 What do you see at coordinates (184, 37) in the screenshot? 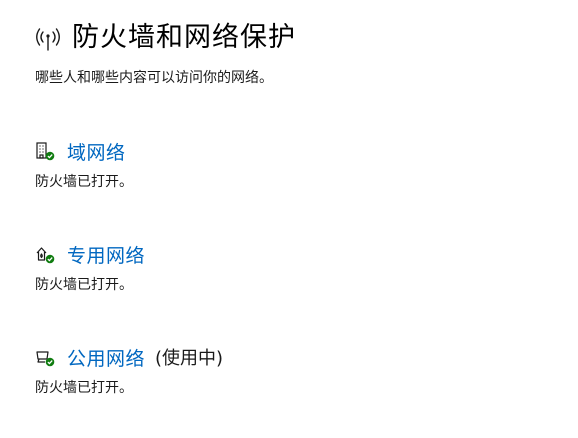
I see `page-title: 防火墙和网络保护` at bounding box center [184, 37].